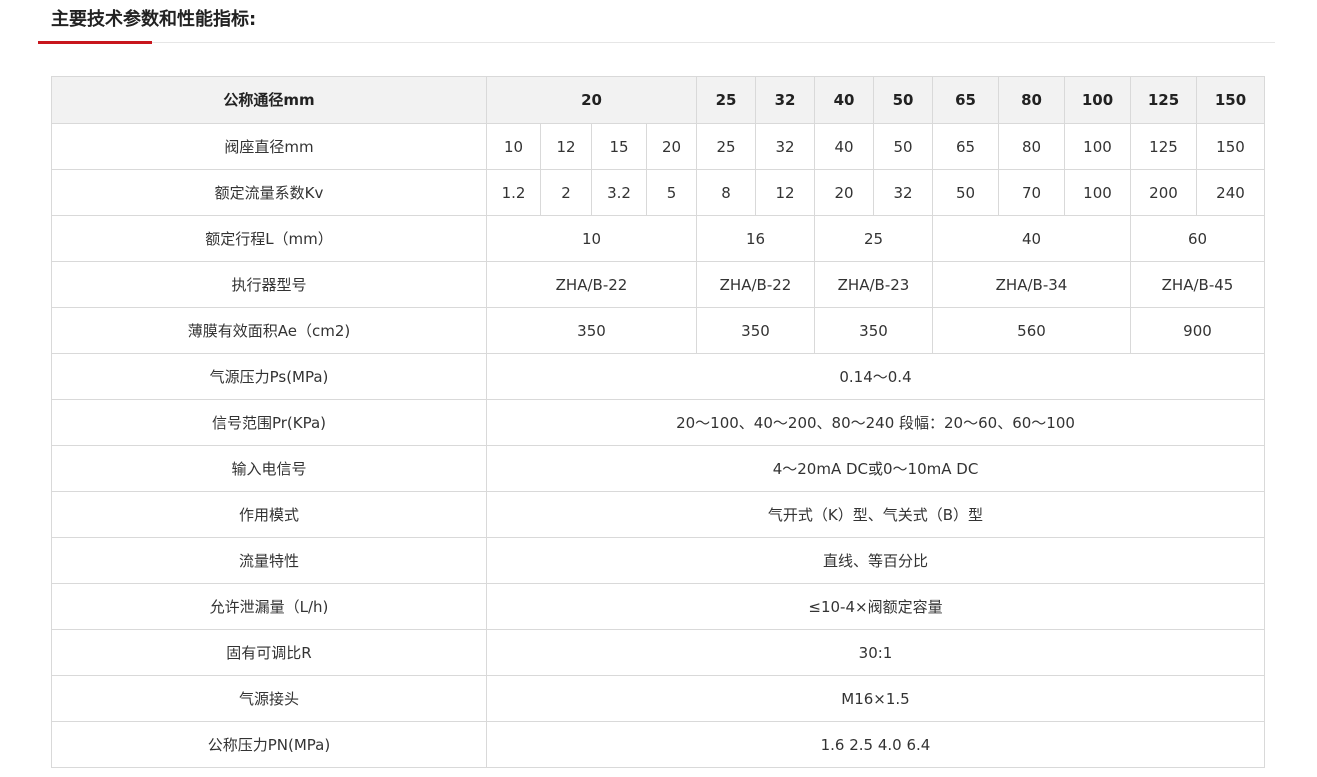 Image resolution: width=1317 pixels, height=777 pixels. I want to click on row-label: 执行器型号, so click(269, 284).